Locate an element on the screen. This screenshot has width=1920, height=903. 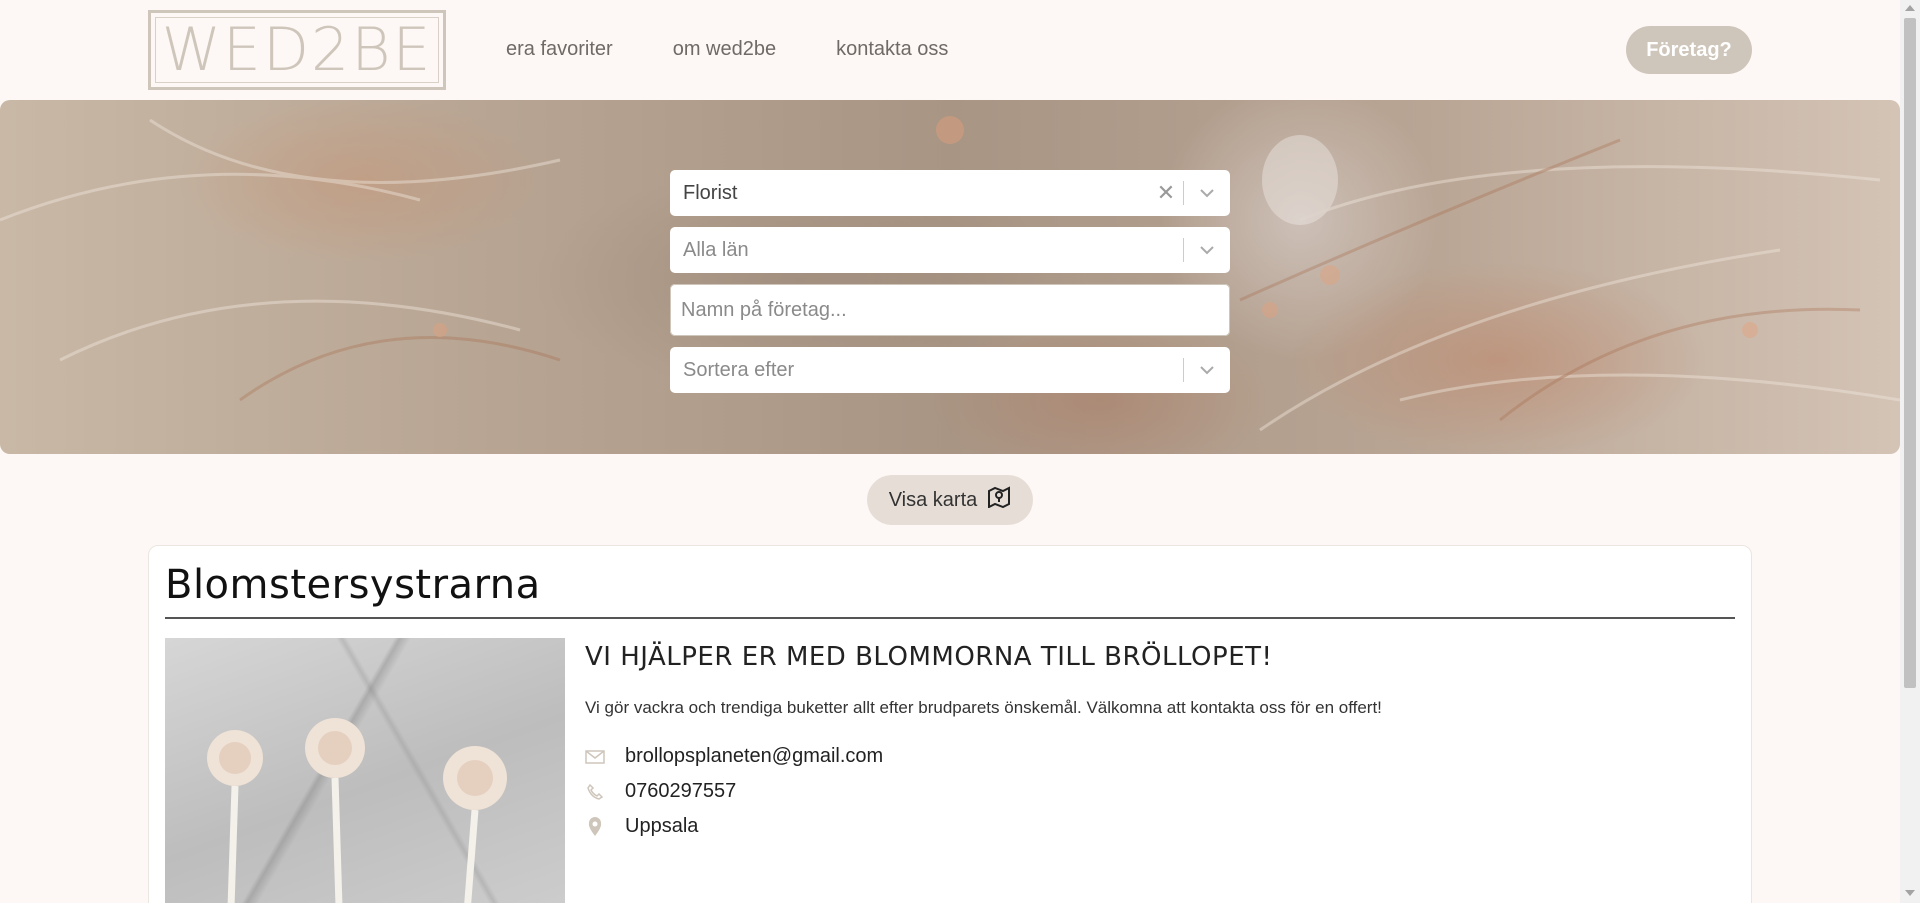
map-icon is located at coordinates (999, 500).